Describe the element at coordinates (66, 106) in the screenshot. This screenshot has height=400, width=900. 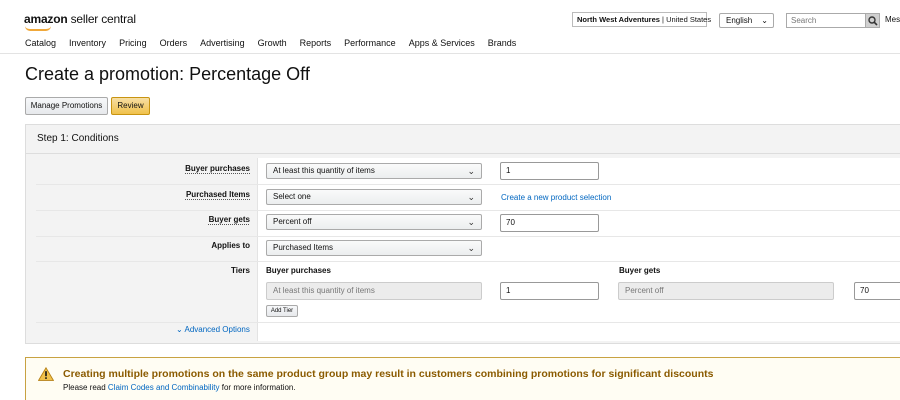
I see `manage-promotions-button: Manage Promotions` at that location.